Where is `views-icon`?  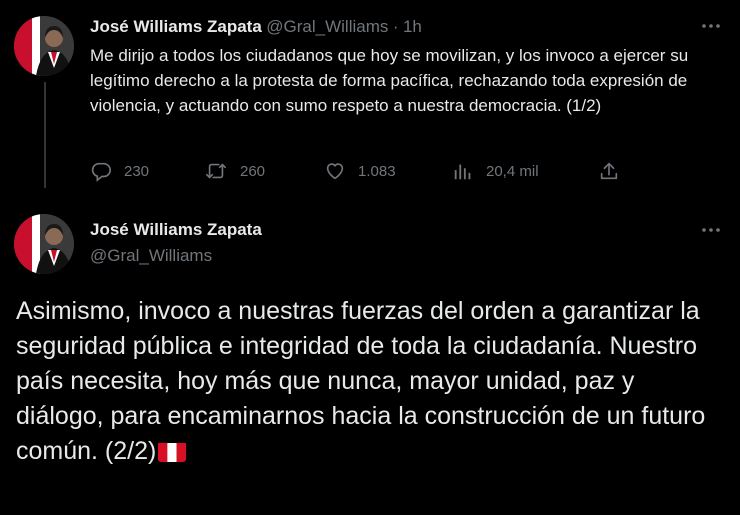
views-icon is located at coordinates (463, 171).